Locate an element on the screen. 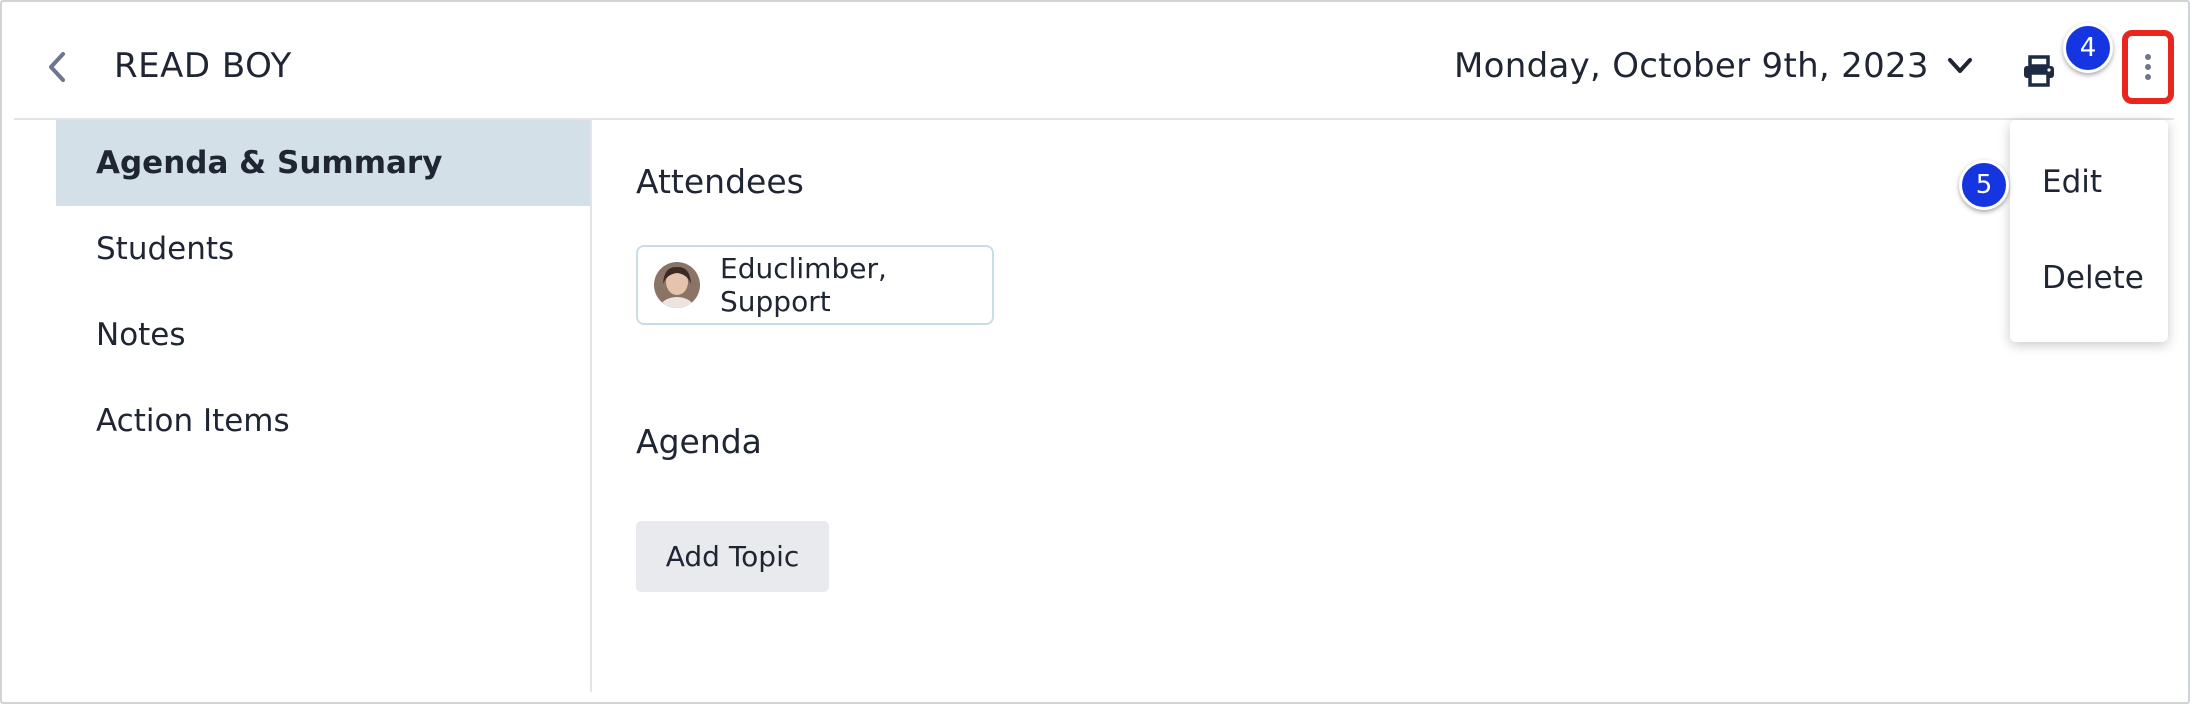 The image size is (2190, 704). menu-item-delete: Delete is located at coordinates (2089, 278).